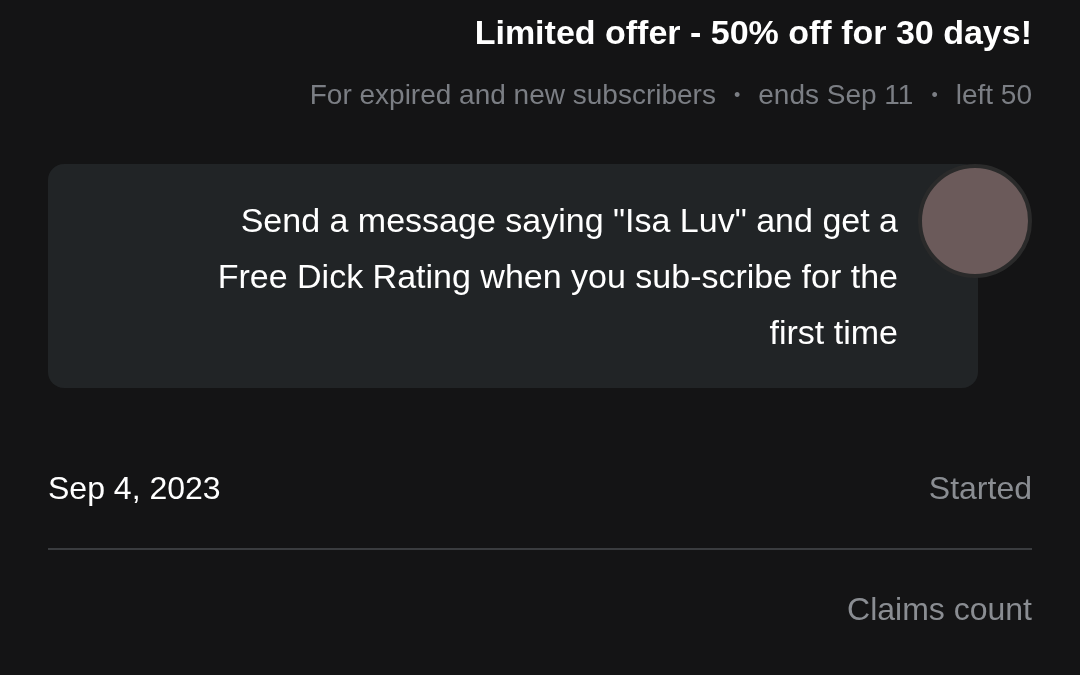  I want to click on offer-title: Limited offer - 50% off for 30 days!, so click(753, 32).